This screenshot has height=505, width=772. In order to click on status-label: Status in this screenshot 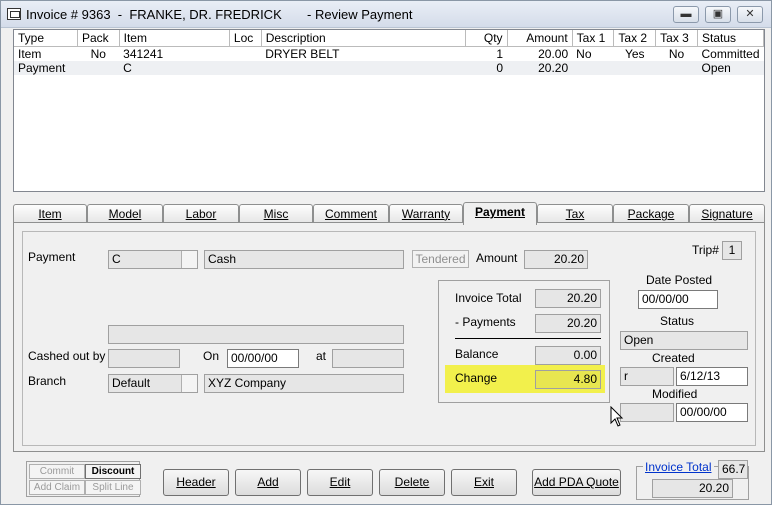, I will do `click(677, 321)`.